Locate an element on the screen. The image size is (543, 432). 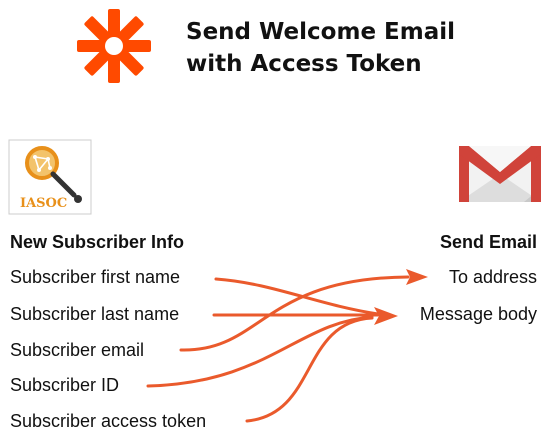
source-field-email: Subscriber email is located at coordinates (77, 350).